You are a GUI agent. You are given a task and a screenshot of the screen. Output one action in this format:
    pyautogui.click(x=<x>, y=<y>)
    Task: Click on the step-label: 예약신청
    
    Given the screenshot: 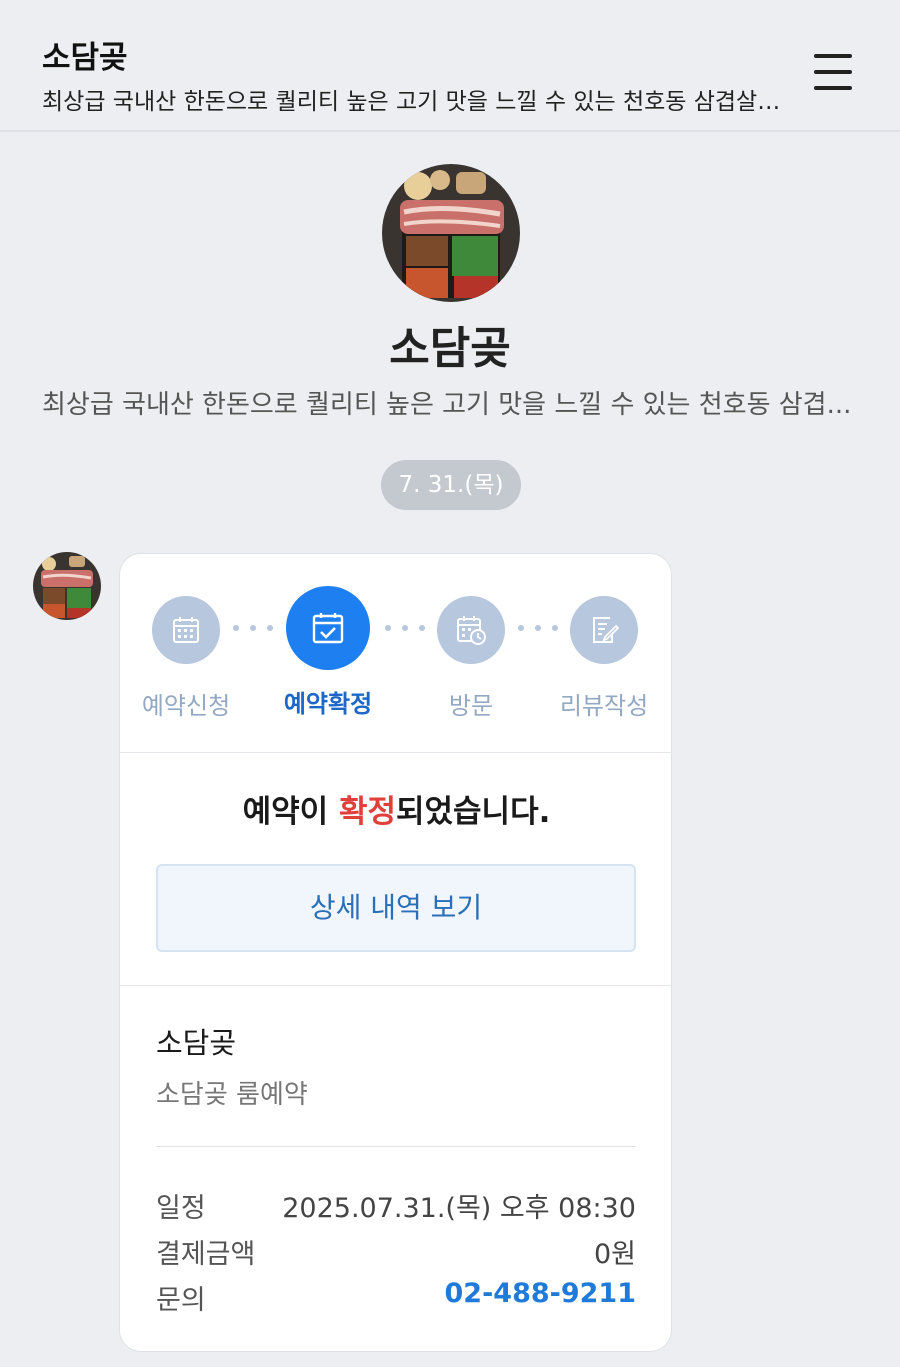 What is the action you would take?
    pyautogui.click(x=186, y=706)
    